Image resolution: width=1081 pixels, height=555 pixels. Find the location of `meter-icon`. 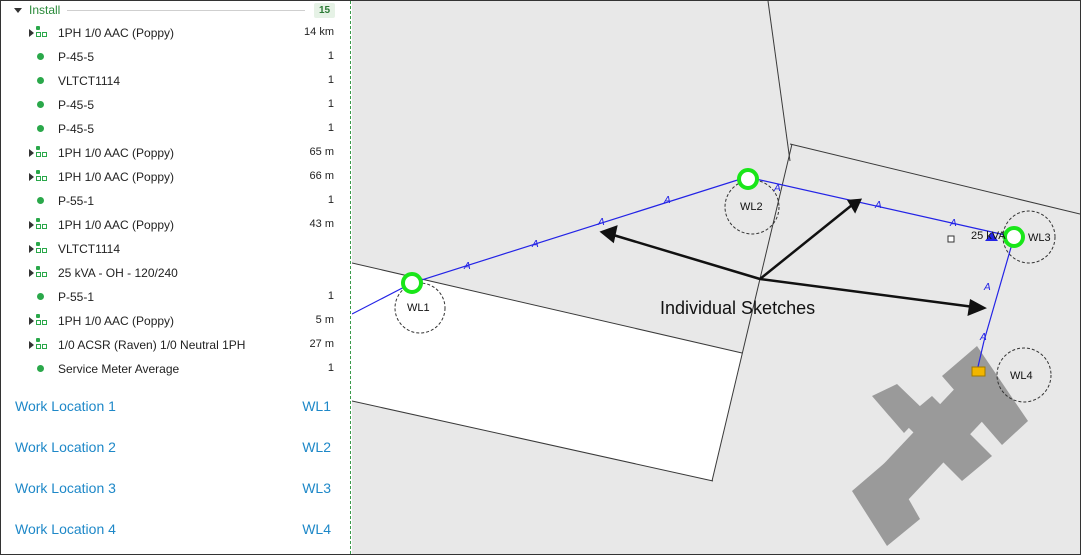

meter-icon is located at coordinates (978, 371).